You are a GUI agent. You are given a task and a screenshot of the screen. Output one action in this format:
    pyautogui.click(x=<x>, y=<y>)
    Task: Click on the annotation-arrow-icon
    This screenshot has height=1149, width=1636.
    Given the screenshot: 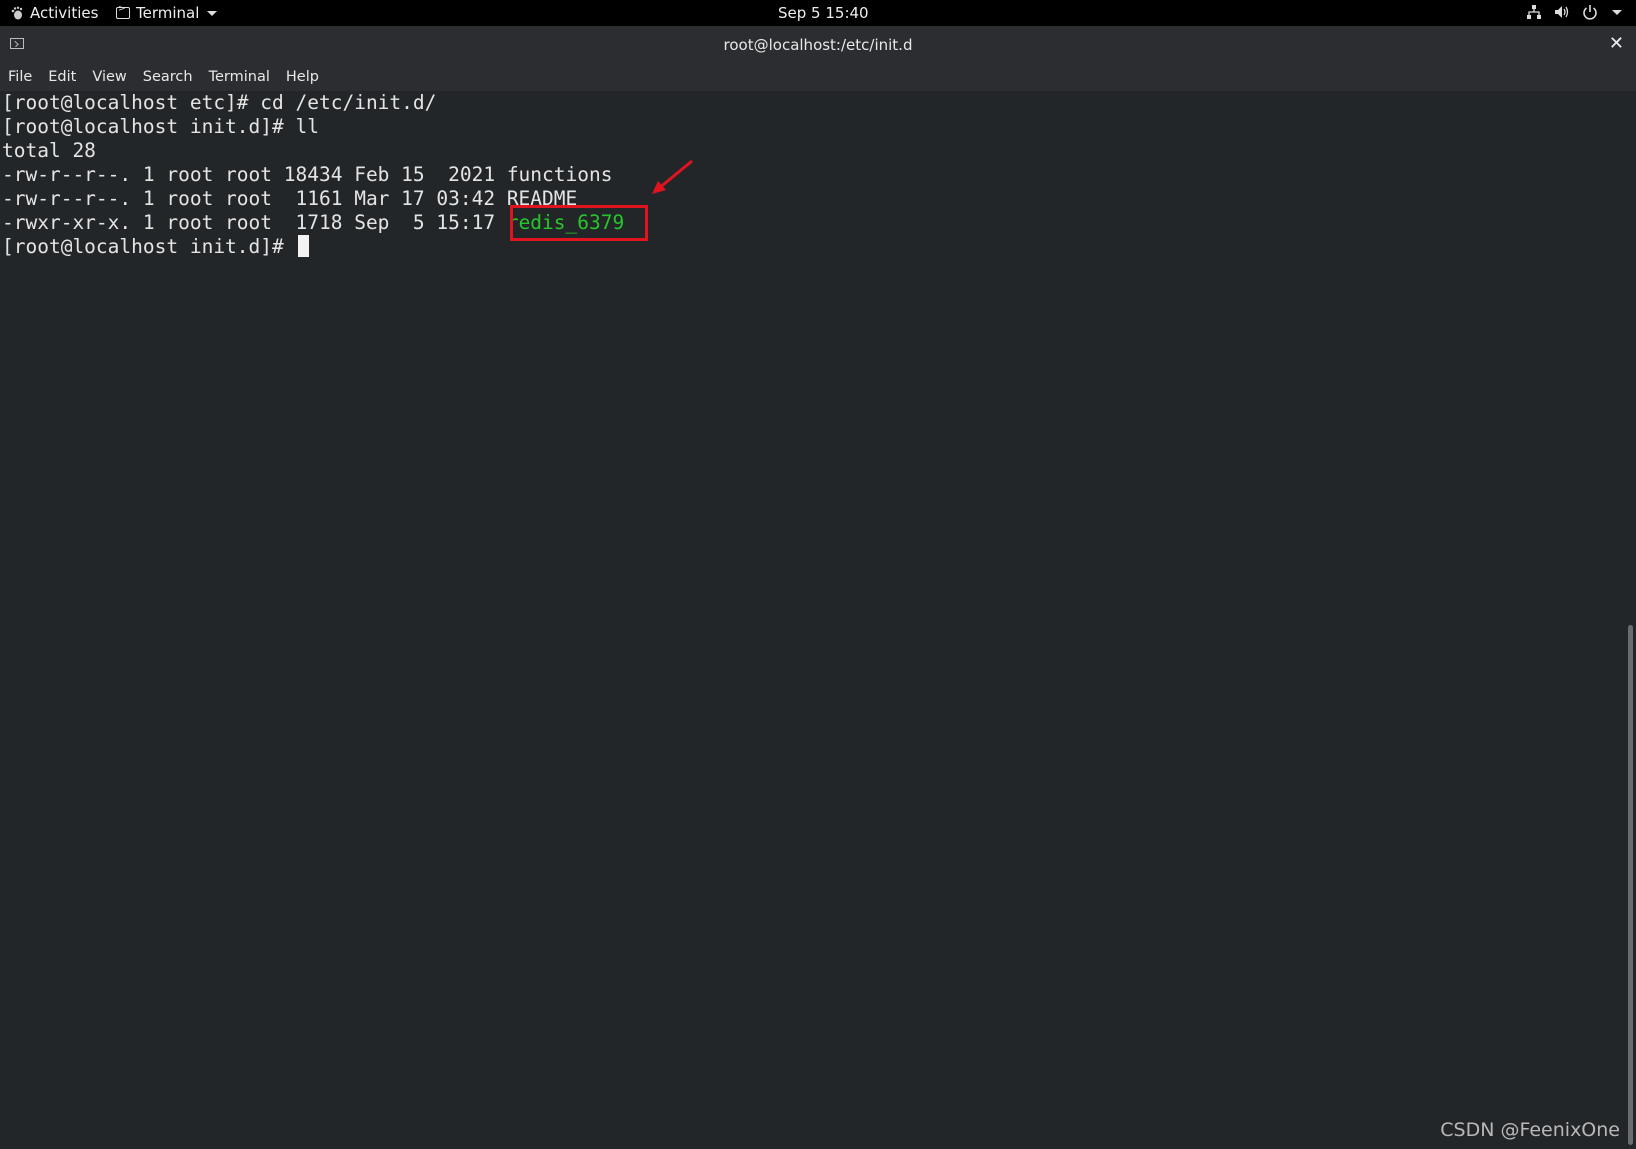 What is the action you would take?
    pyautogui.click(x=672, y=176)
    